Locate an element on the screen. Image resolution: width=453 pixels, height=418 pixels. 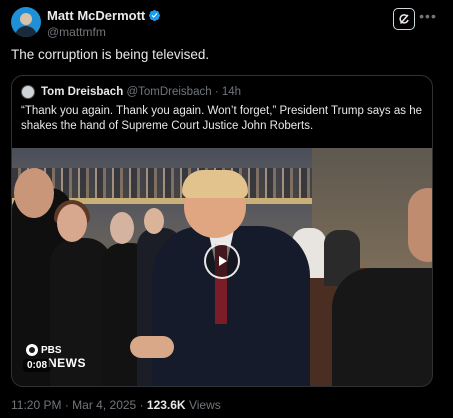
quoted-header: Tom Dreisbach @TomDreisbach · 14h is located at coordinates (141, 92).